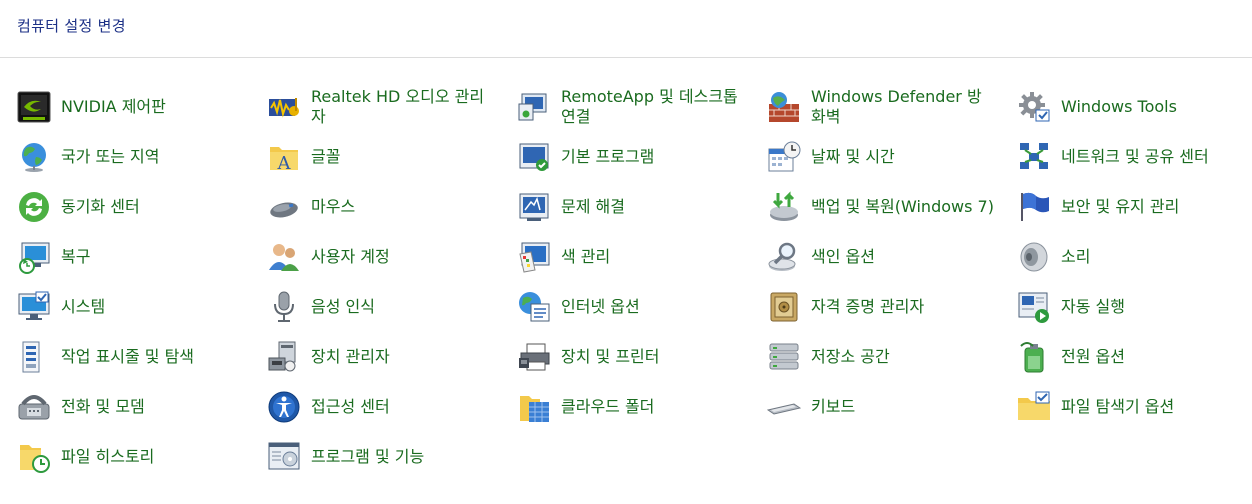  Describe the element at coordinates (534, 107) in the screenshot. I see `remote-desktop-icon` at that location.